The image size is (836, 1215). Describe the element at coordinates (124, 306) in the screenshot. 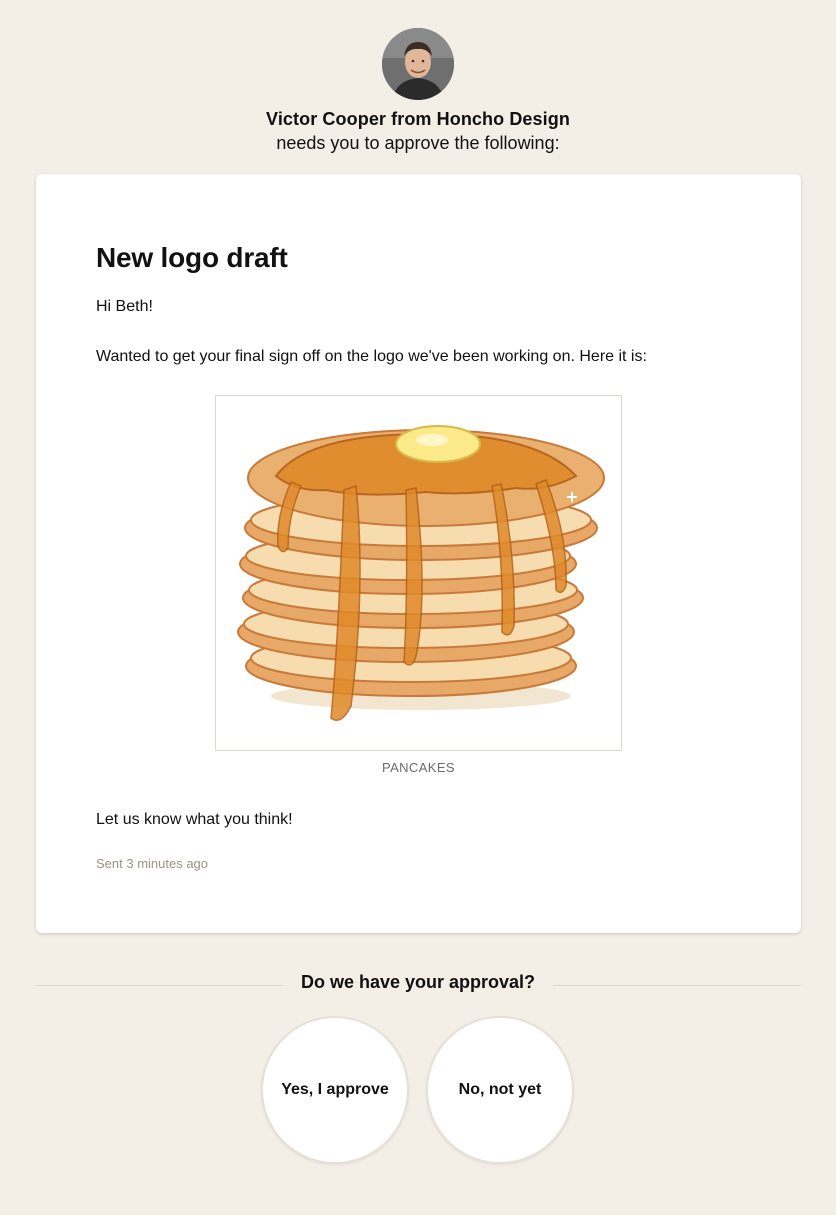

I see `greeting-text: Hi Beth!` at that location.